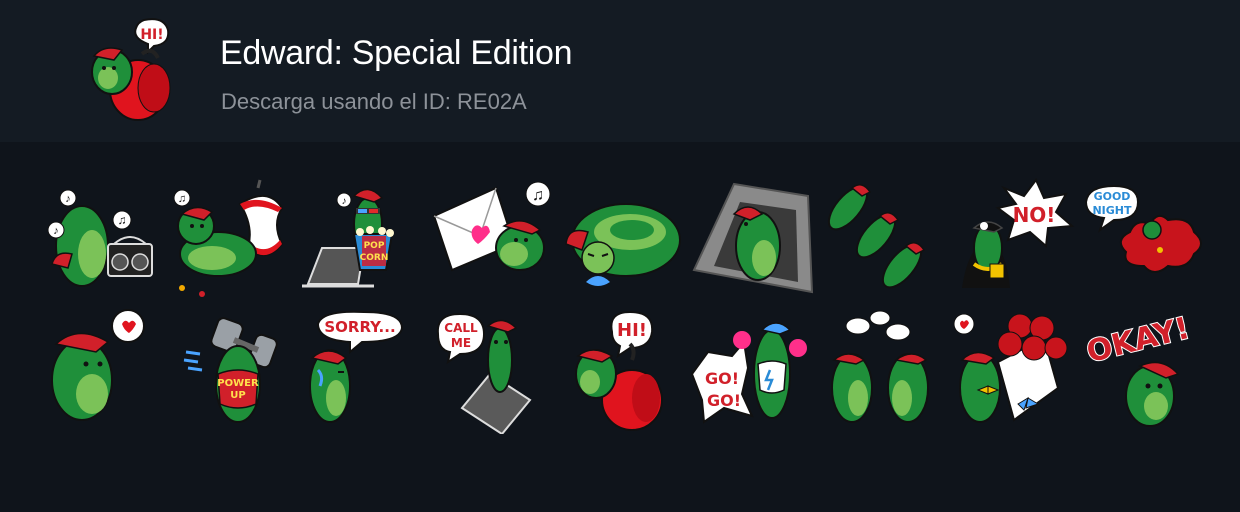 Image resolution: width=1240 pixels, height=512 pixels. I want to click on sticker-music-boombox: ♪ ♪ ♫, so click(103, 239).